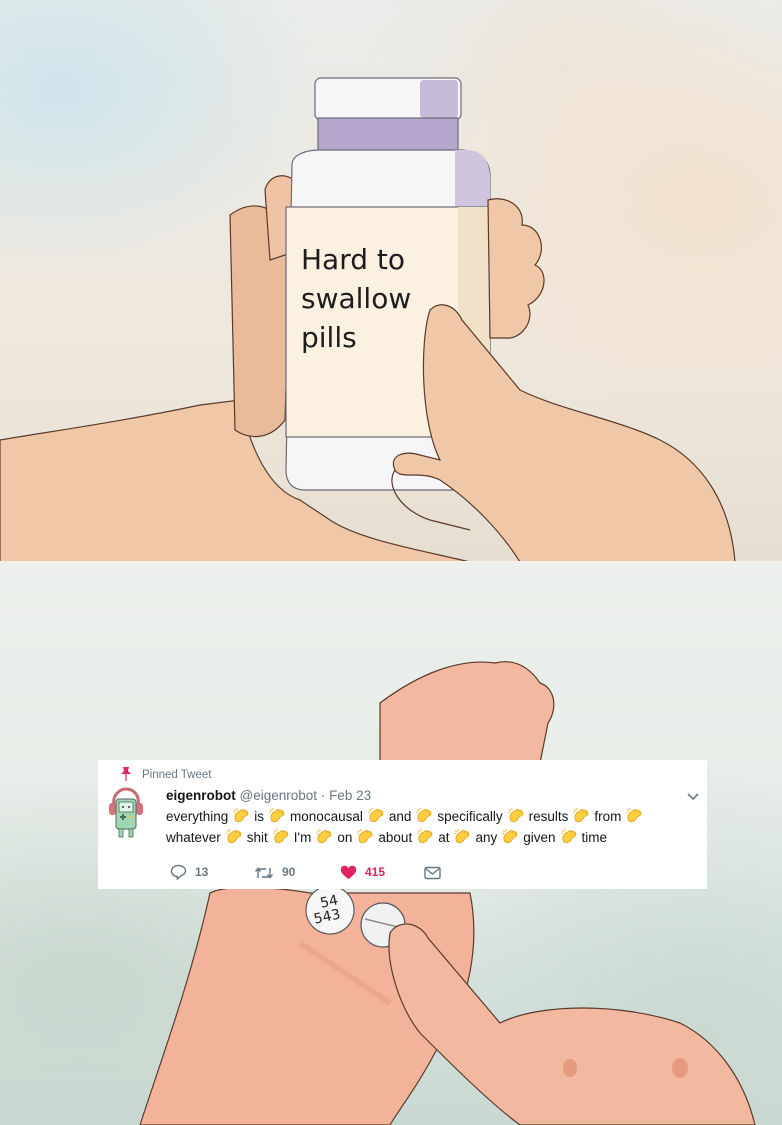 This screenshot has width=782, height=1125. What do you see at coordinates (594, 837) in the screenshot?
I see `tweet-word: time` at bounding box center [594, 837].